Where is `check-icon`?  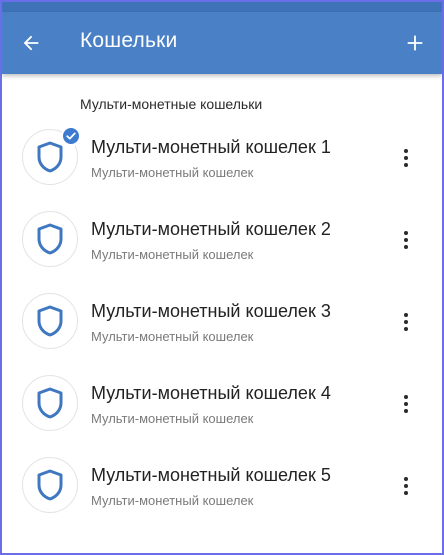 check-icon is located at coordinates (71, 136).